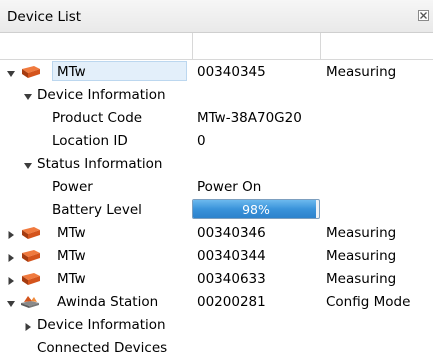 The height and width of the screenshot is (359, 433). What do you see at coordinates (231, 233) in the screenshot?
I see `device-id: 00340346` at bounding box center [231, 233].